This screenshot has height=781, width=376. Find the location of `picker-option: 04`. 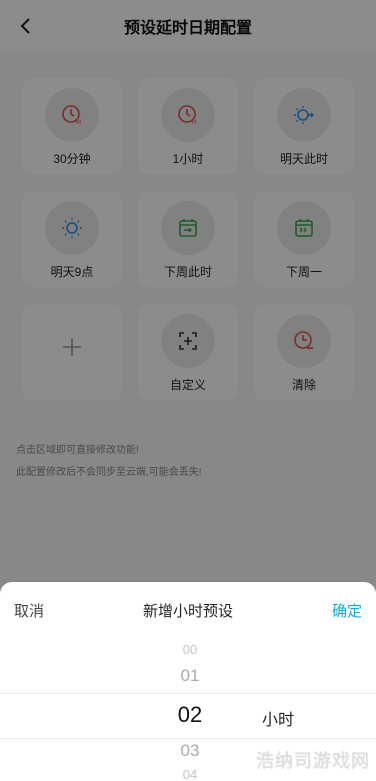

picker-option: 04 is located at coordinates (190, 774).